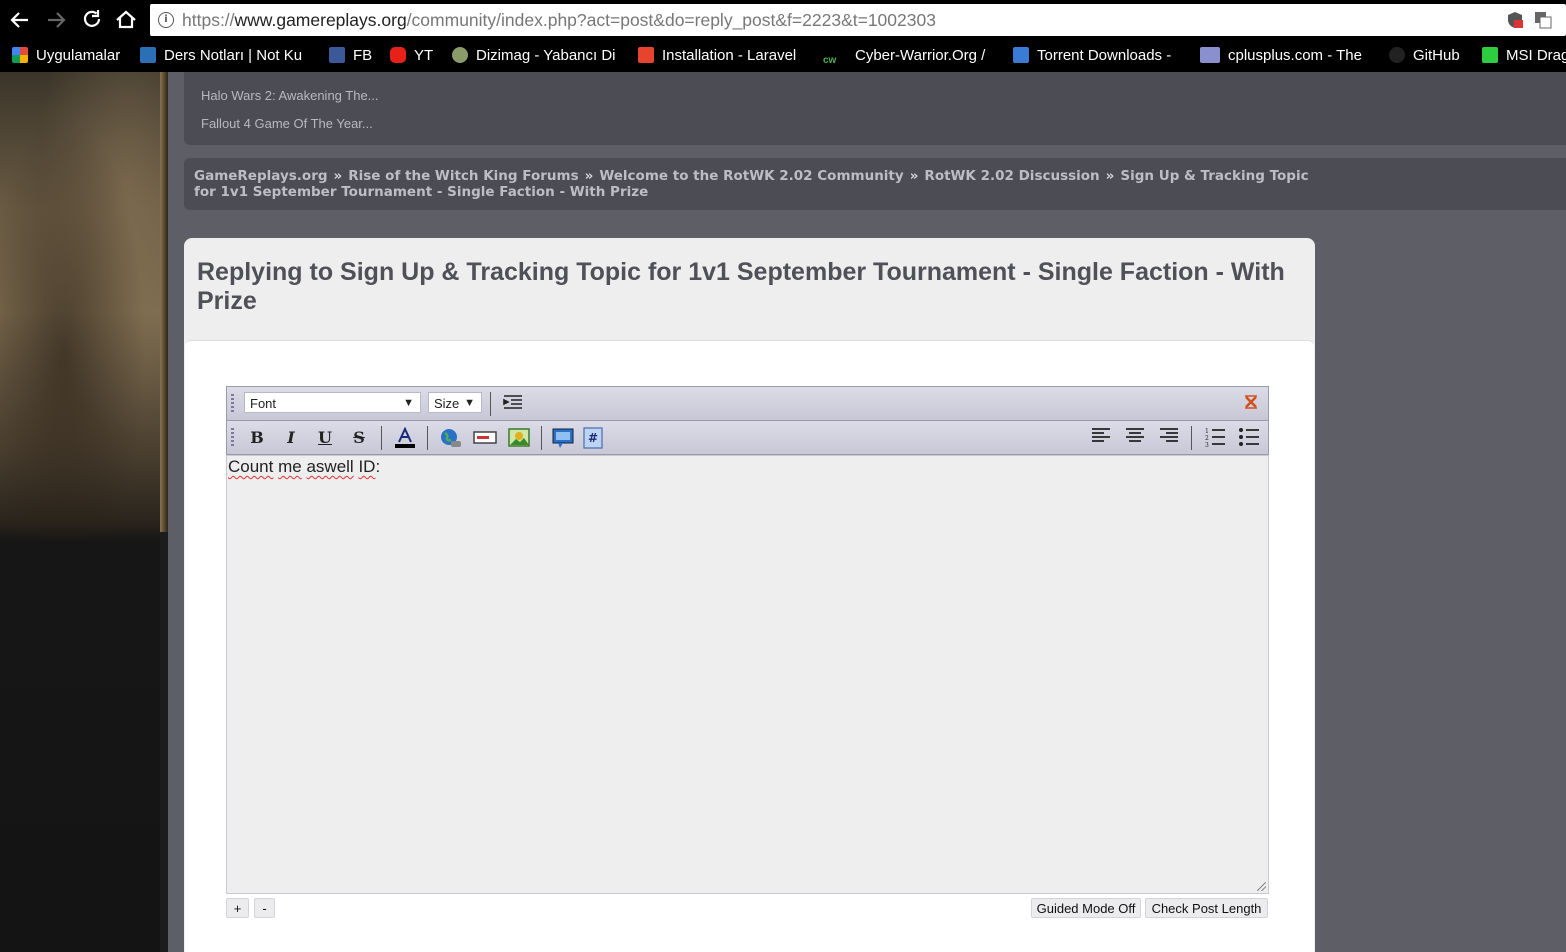 The height and width of the screenshot is (952, 1566). What do you see at coordinates (1397, 55) in the screenshot?
I see `github-icon` at bounding box center [1397, 55].